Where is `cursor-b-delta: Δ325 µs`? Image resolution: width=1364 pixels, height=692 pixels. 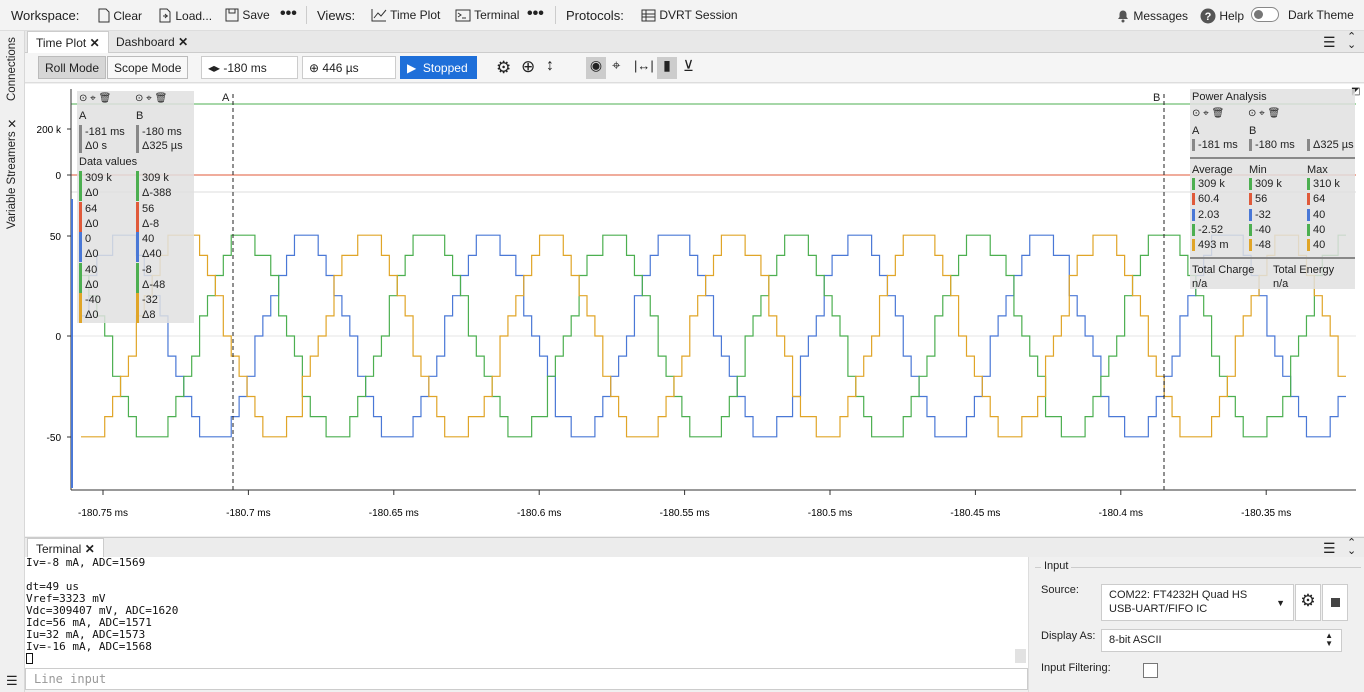
cursor-b-delta: Δ325 µs is located at coordinates (162, 146).